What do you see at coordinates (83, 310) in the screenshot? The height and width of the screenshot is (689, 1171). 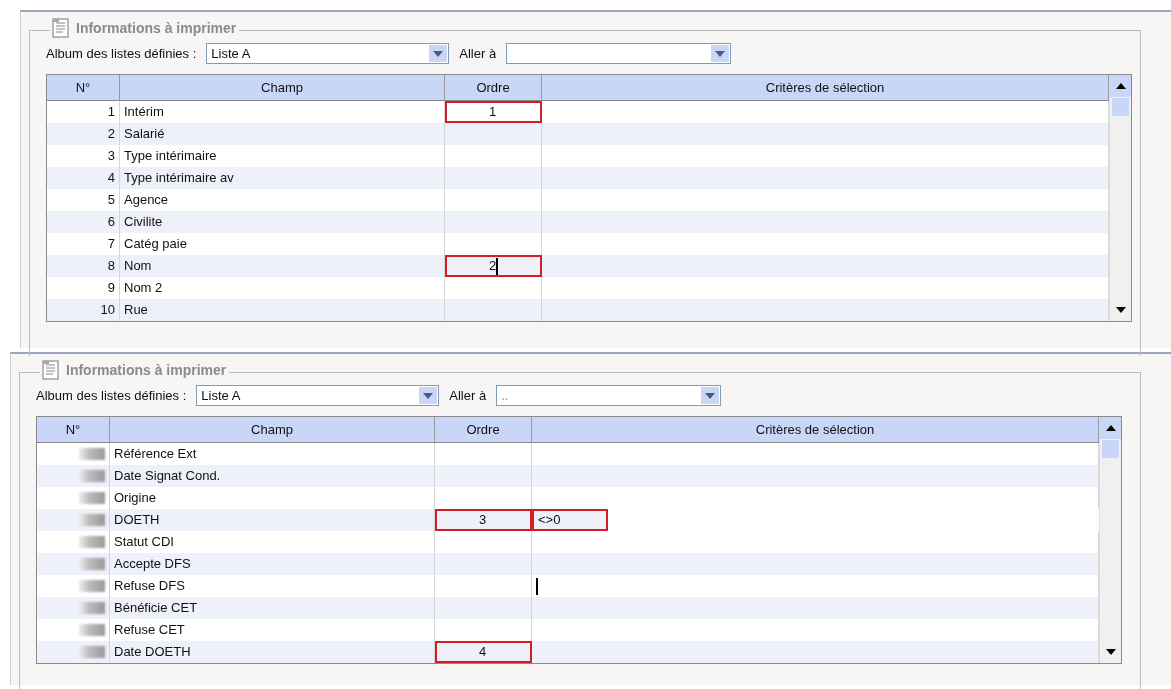 I see `table-cell: 10` at bounding box center [83, 310].